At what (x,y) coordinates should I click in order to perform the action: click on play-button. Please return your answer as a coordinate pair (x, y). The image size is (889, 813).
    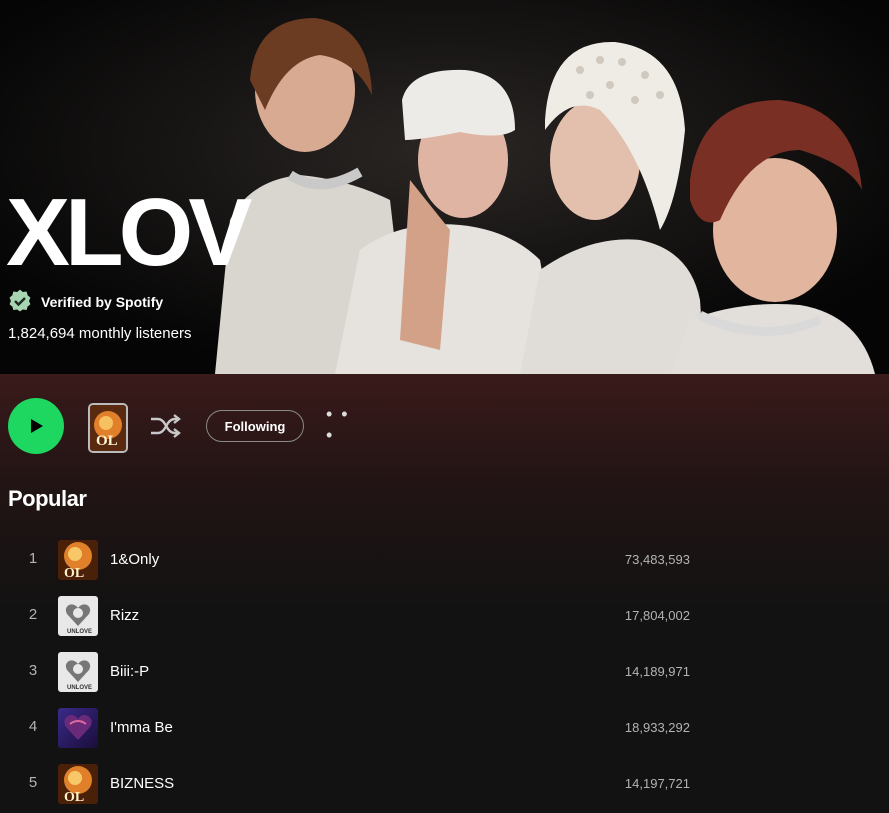
    Looking at the image, I should click on (36, 426).